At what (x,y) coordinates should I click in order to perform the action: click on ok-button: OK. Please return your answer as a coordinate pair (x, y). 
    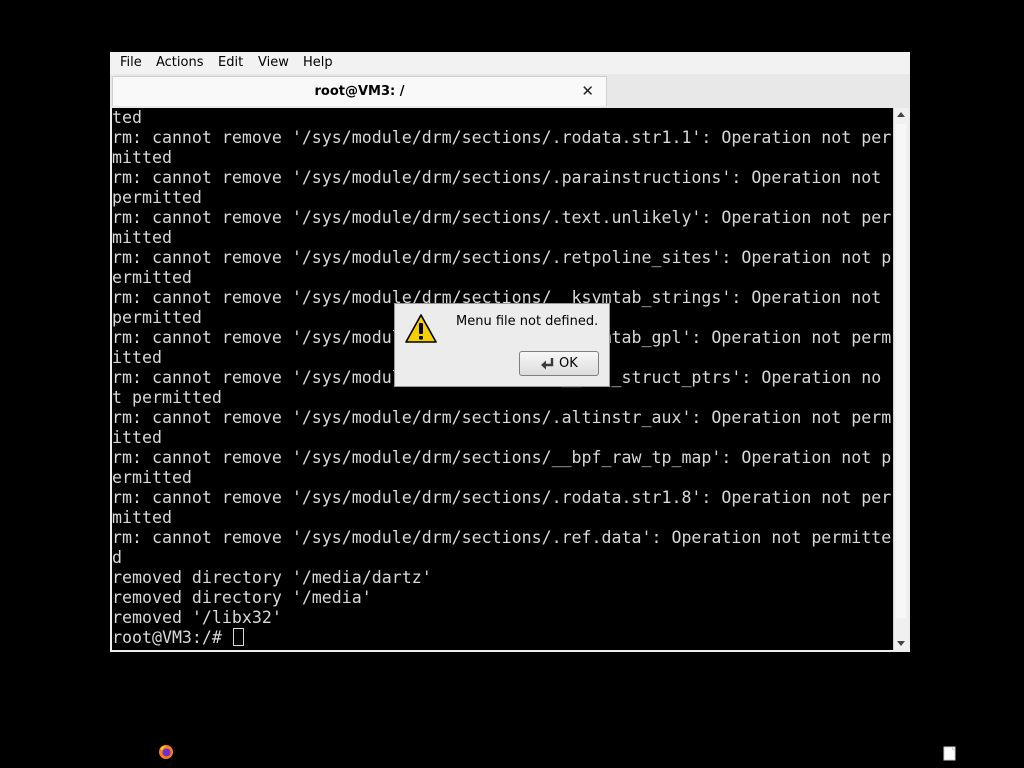
    Looking at the image, I should click on (559, 363).